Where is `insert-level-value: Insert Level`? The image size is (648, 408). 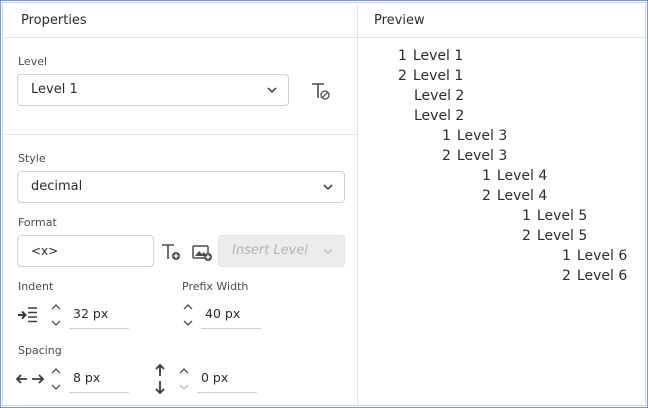
insert-level-value: Insert Level is located at coordinates (270, 250).